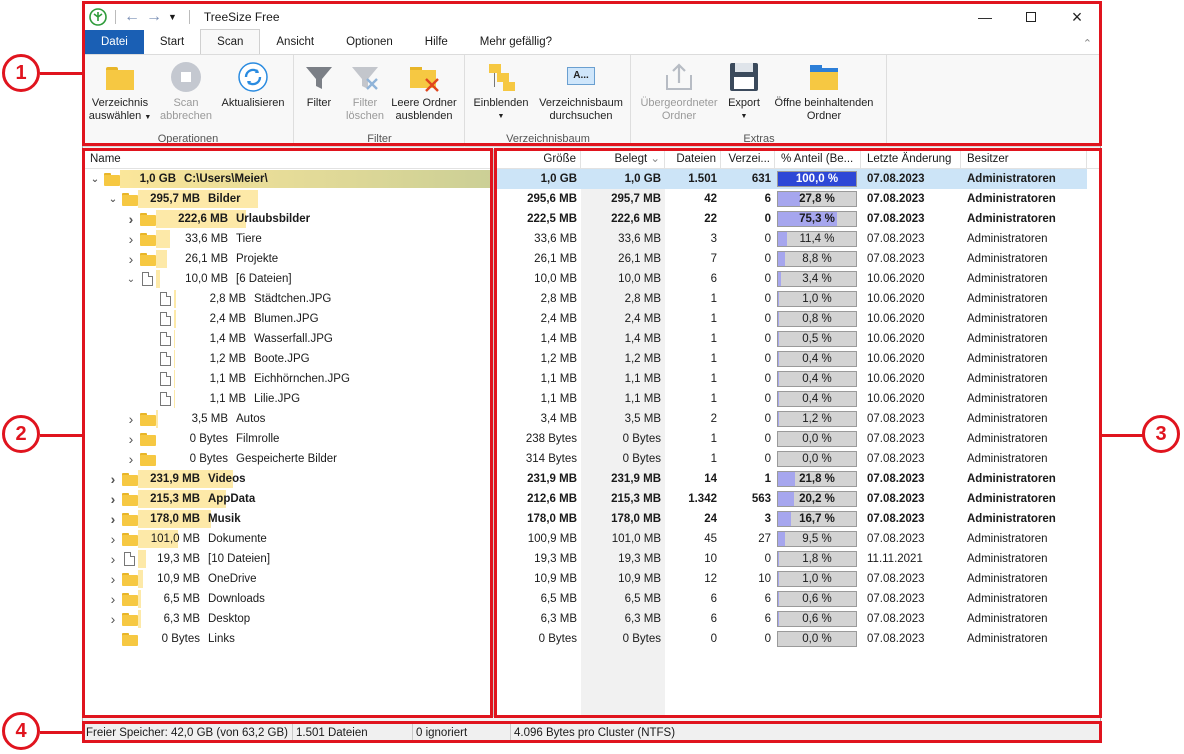 The height and width of the screenshot is (754, 1184). What do you see at coordinates (288, 339) in the screenshot?
I see `tree-row: 1,4 MB Wasserfall.JPG` at bounding box center [288, 339].